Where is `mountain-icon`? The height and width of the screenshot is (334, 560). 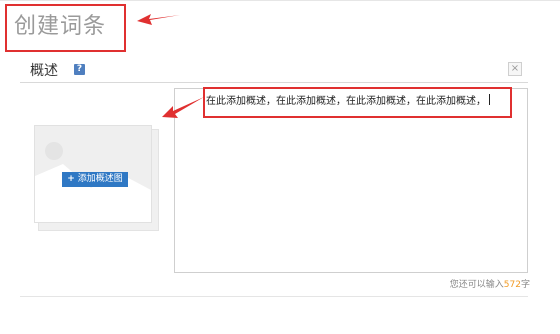 mountain-icon is located at coordinates (93, 193).